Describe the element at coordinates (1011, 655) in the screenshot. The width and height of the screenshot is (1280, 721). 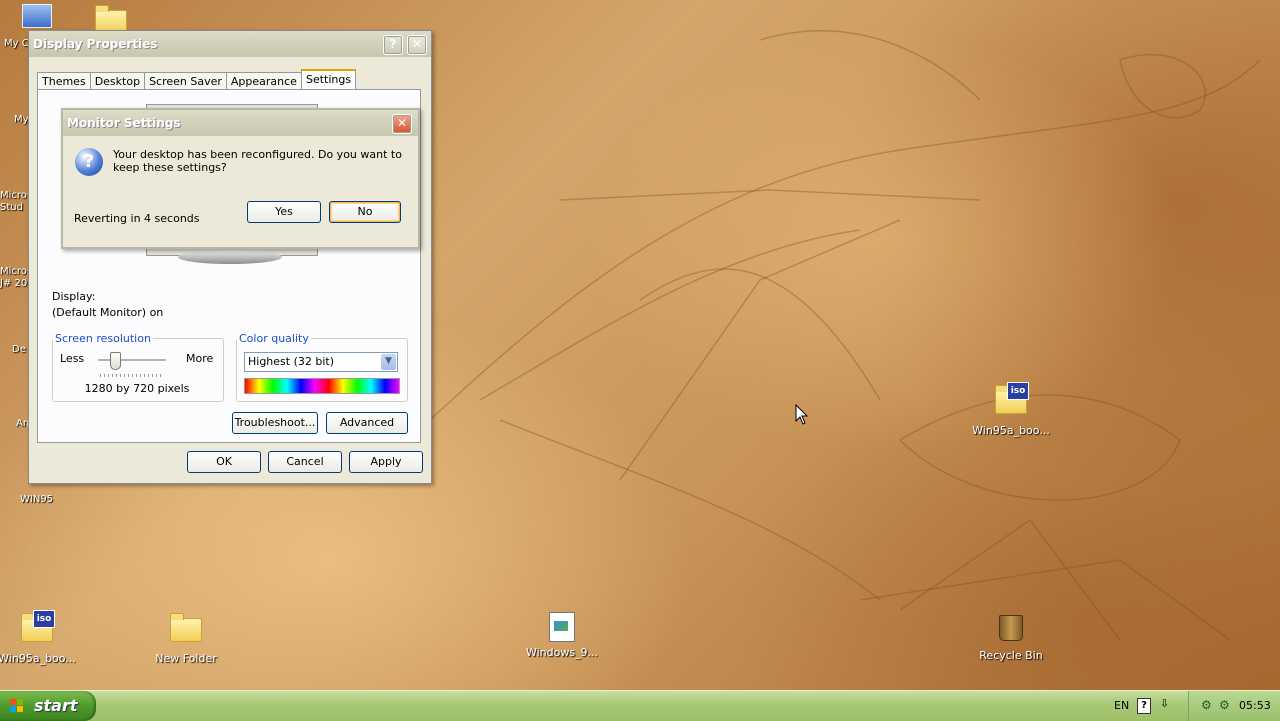
I see `icon-label: Recycle Bin` at that location.